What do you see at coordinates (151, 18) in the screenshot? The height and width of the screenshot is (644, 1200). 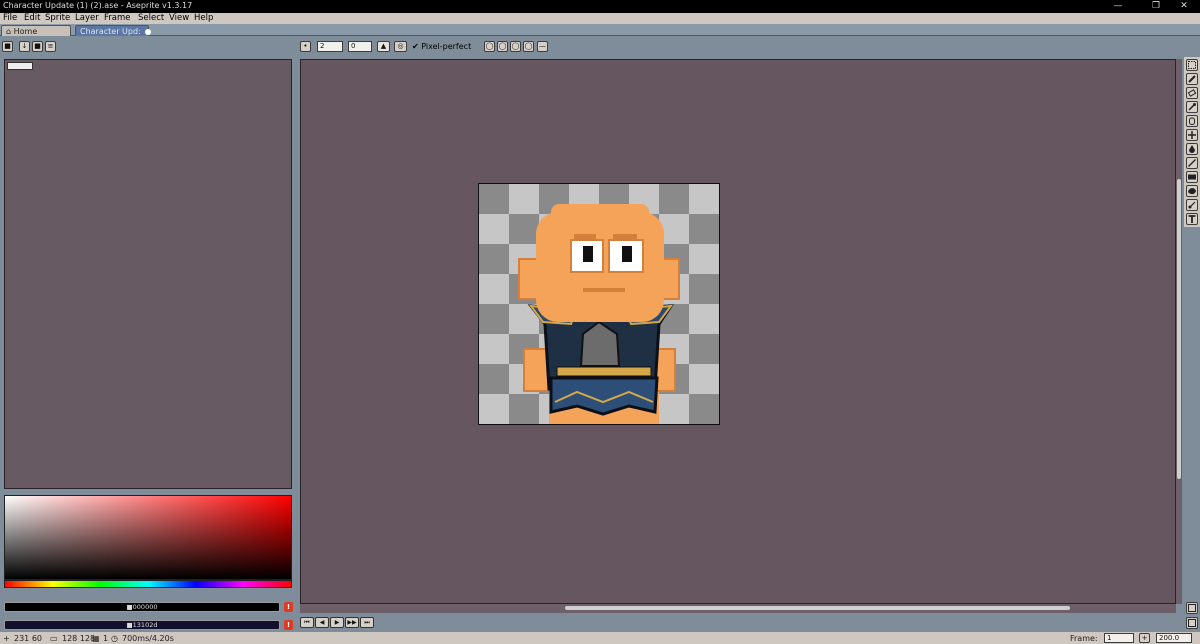 I see `menu-select: Select` at bounding box center [151, 18].